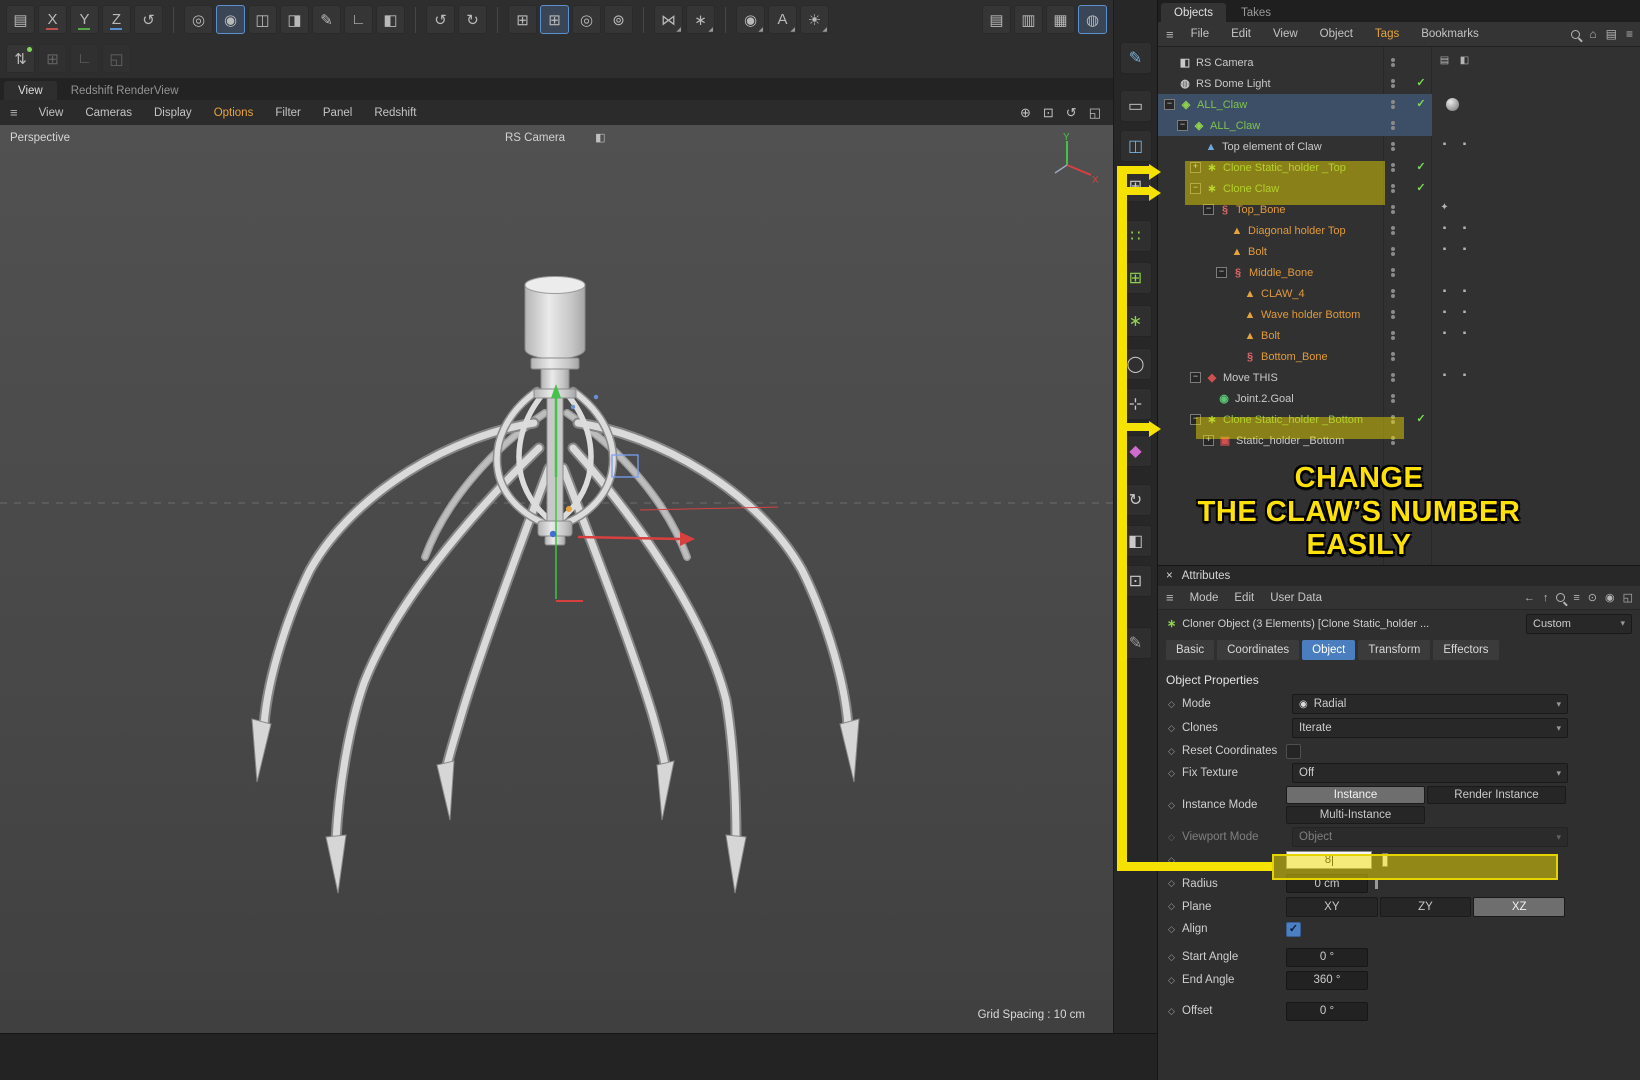  Describe the element at coordinates (1399, 251) in the screenshot. I see `tree-row: ▲ Bolt ▪ ▪` at that location.